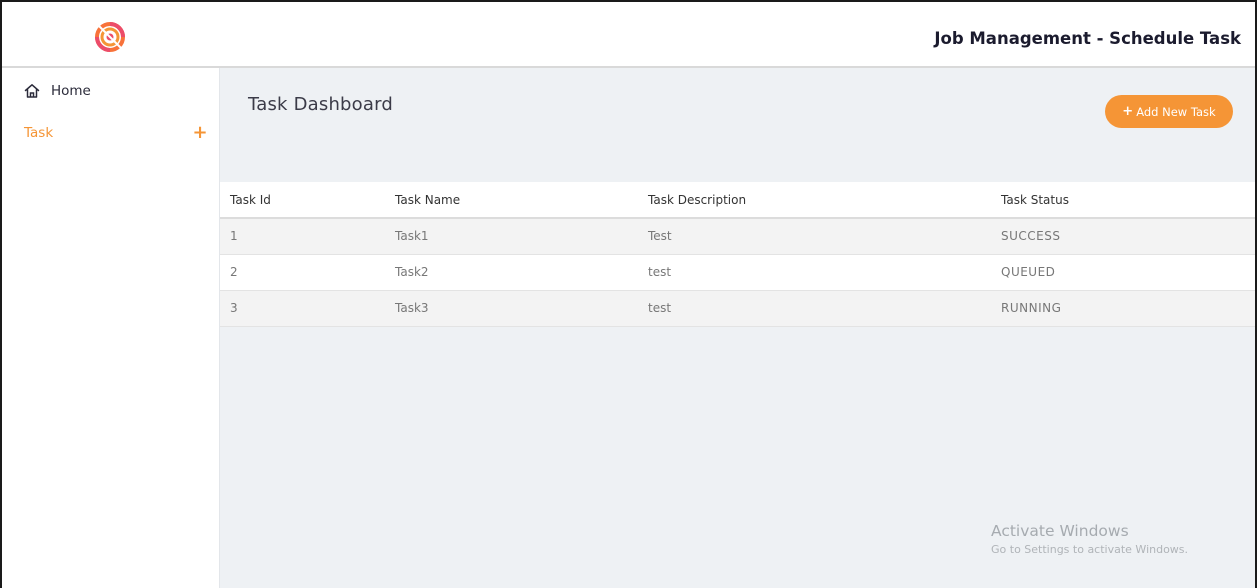 The width and height of the screenshot is (1257, 588). I want to click on column-header-task-name: Task Name, so click(521, 200).